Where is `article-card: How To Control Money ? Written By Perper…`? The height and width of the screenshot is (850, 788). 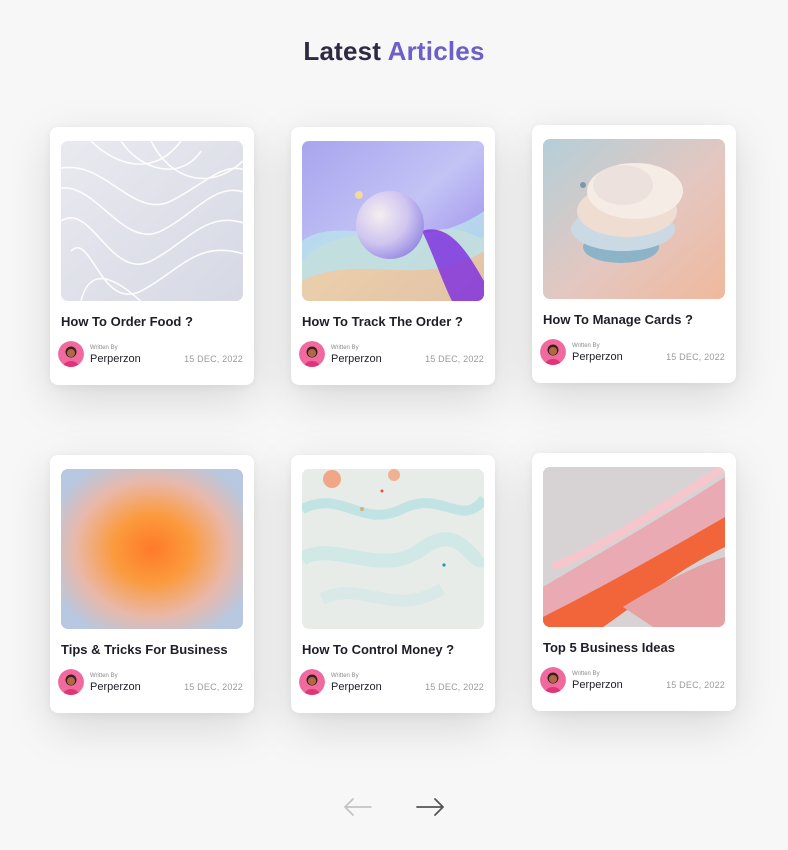 article-card: How To Control Money ? Written By Perper… is located at coordinates (393, 584).